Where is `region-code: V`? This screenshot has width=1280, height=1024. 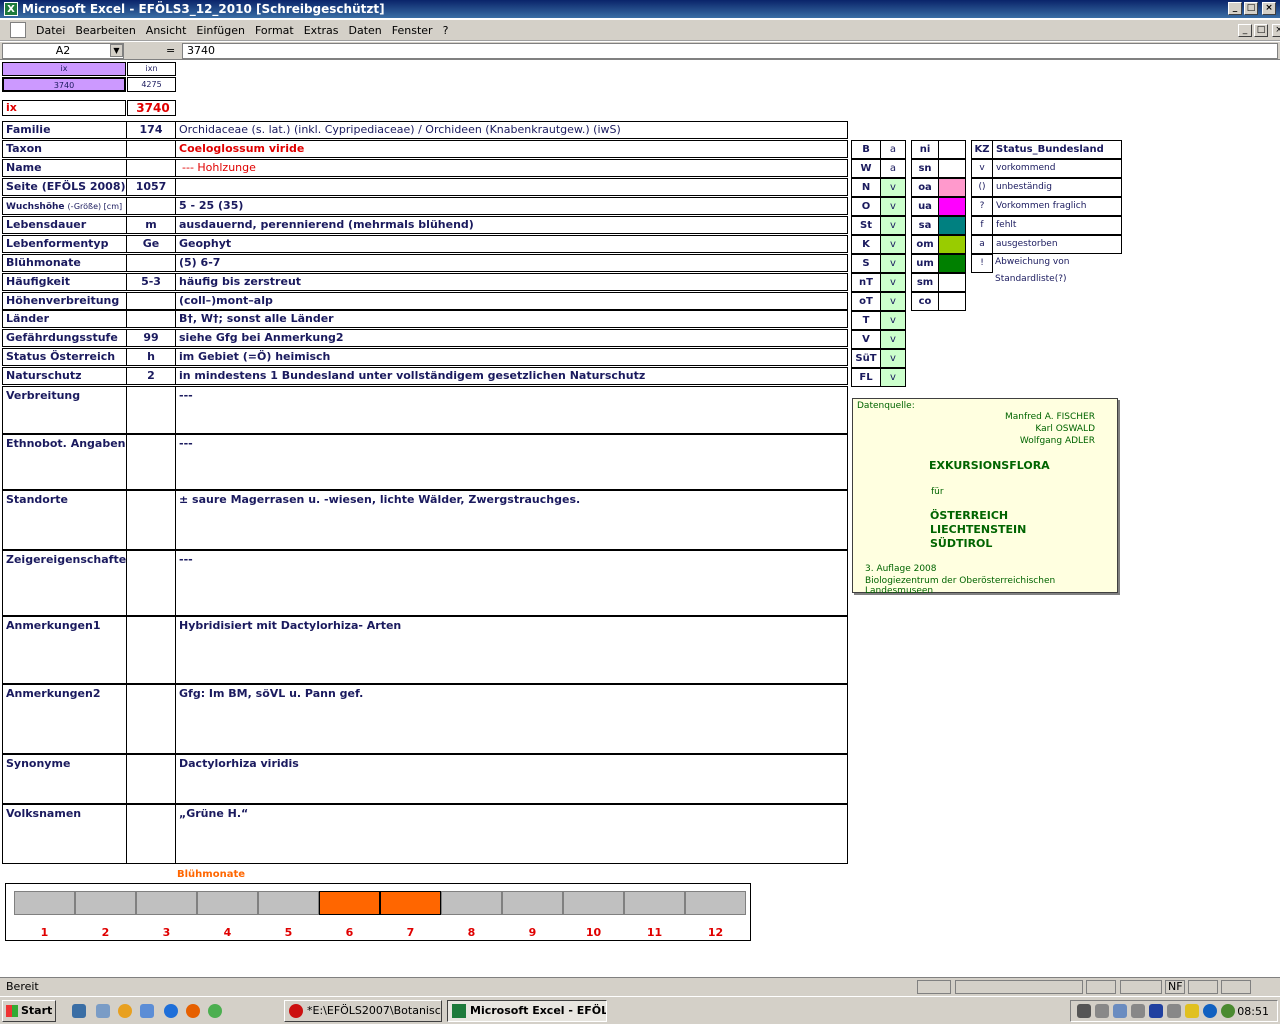
region-code: V is located at coordinates (866, 339).